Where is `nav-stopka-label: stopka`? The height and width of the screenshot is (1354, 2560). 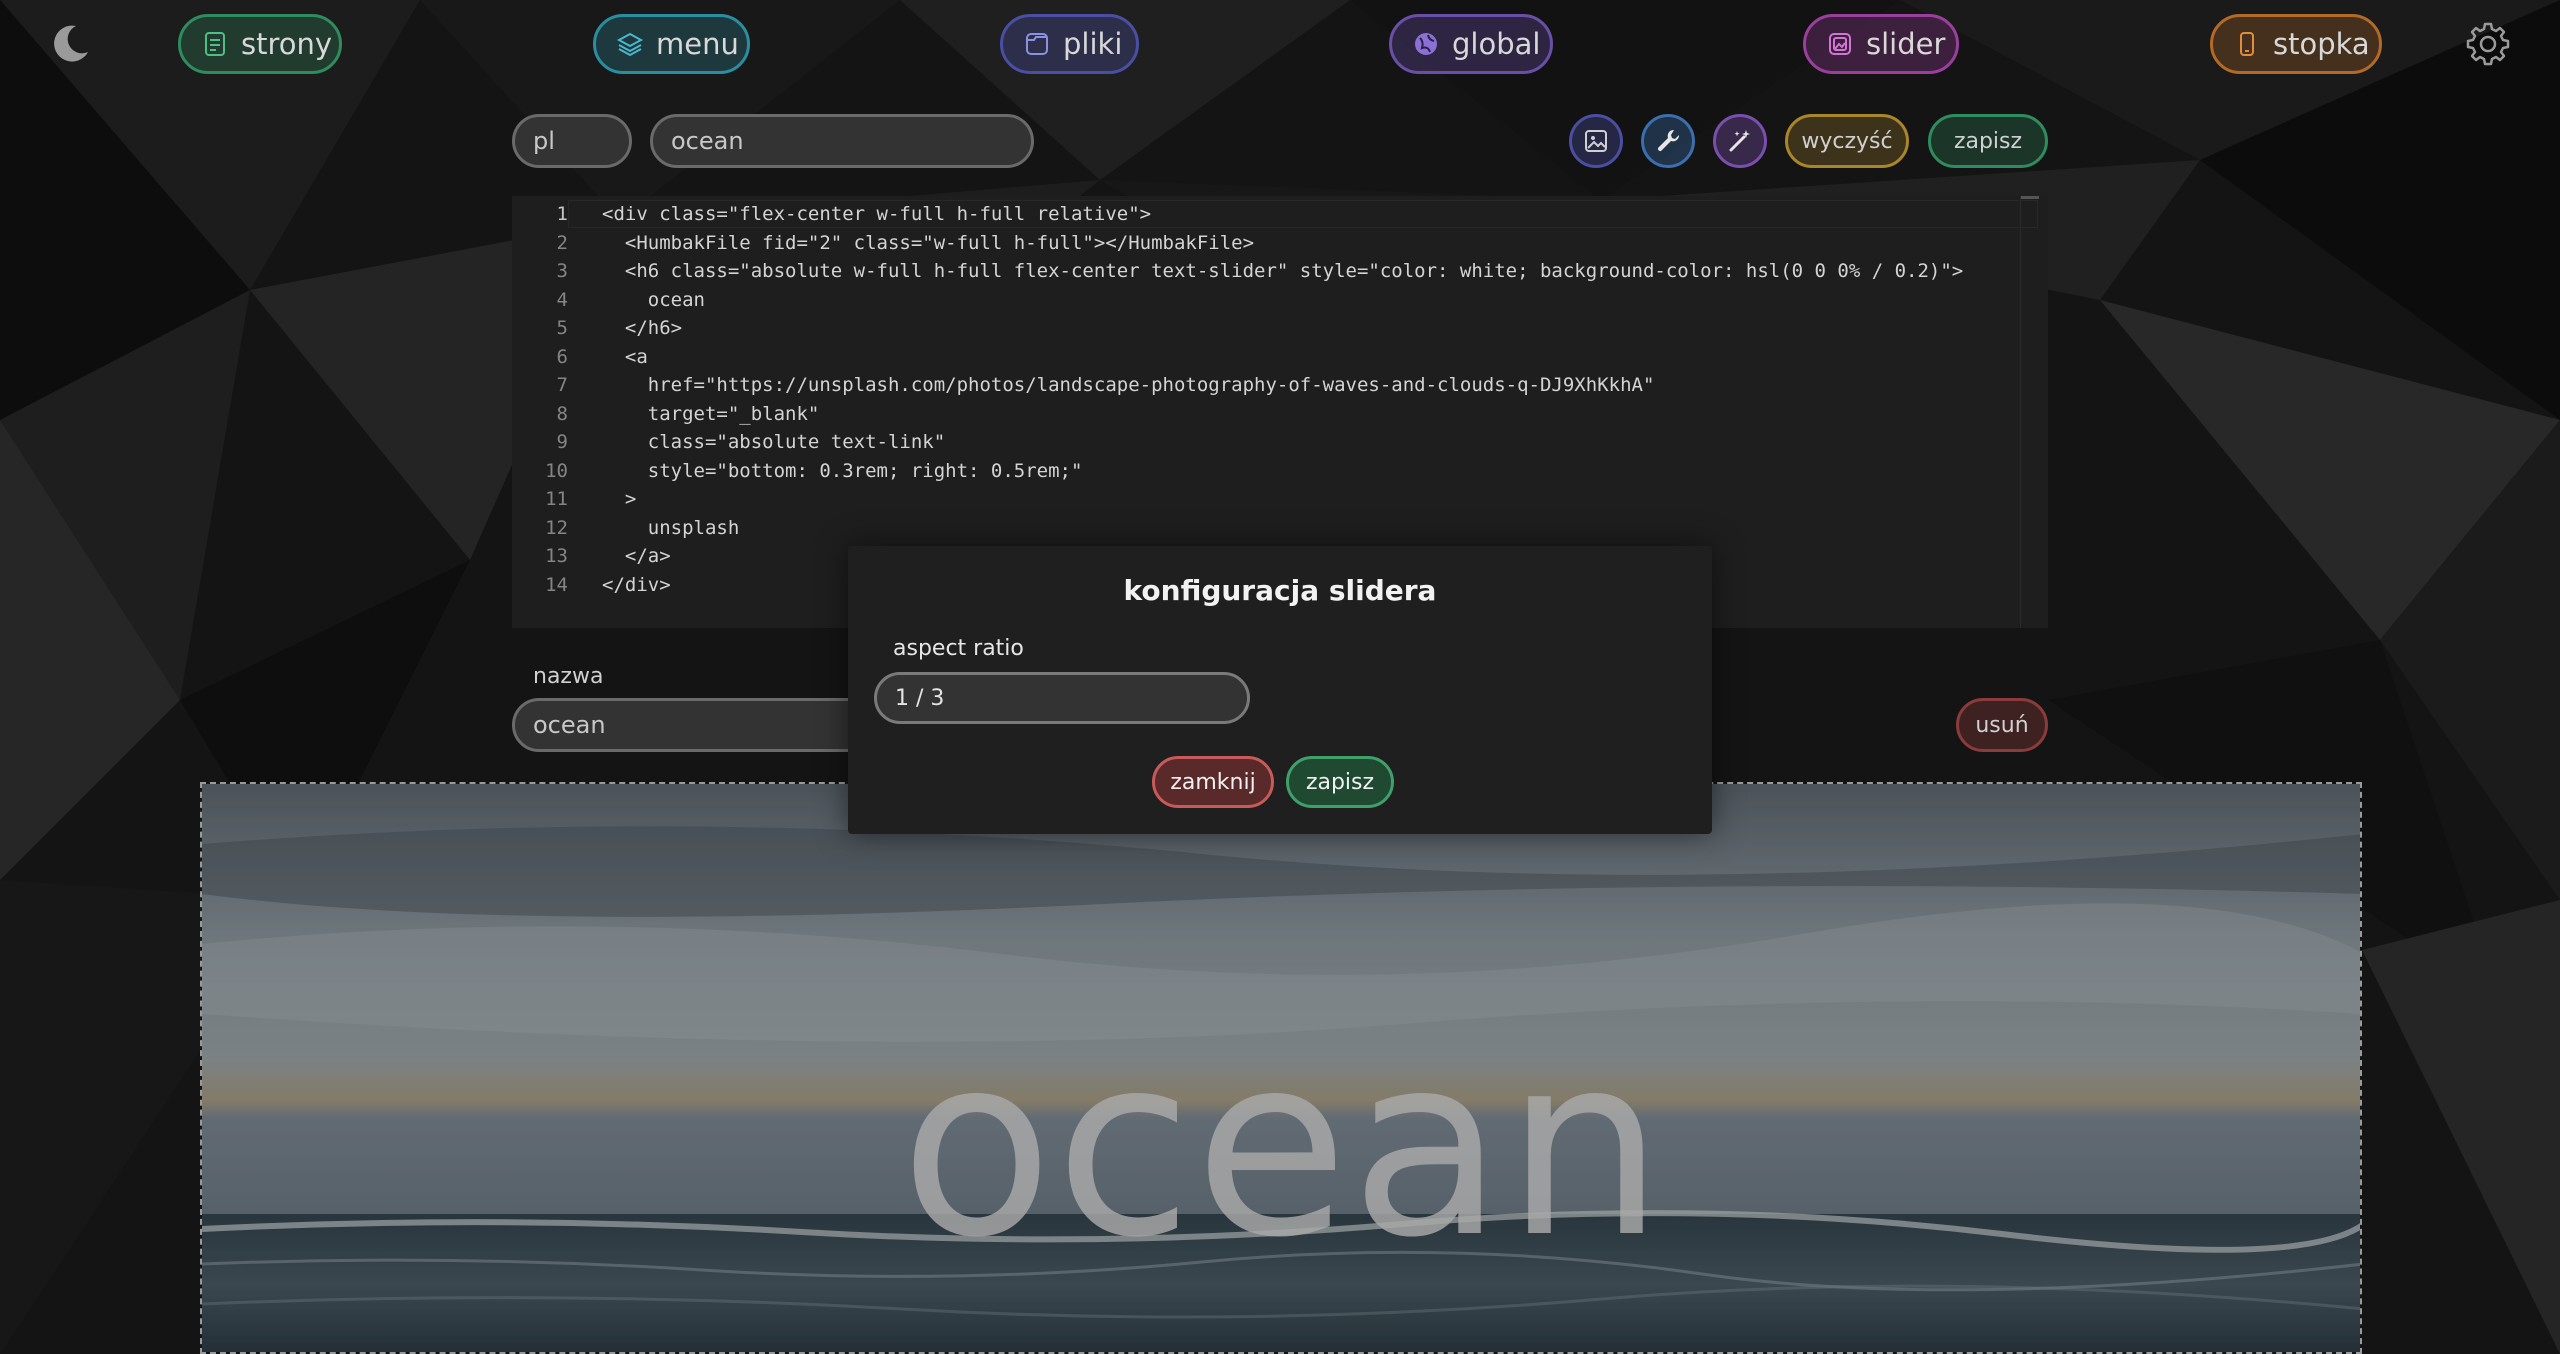
nav-stopka-label: stopka is located at coordinates (2321, 44).